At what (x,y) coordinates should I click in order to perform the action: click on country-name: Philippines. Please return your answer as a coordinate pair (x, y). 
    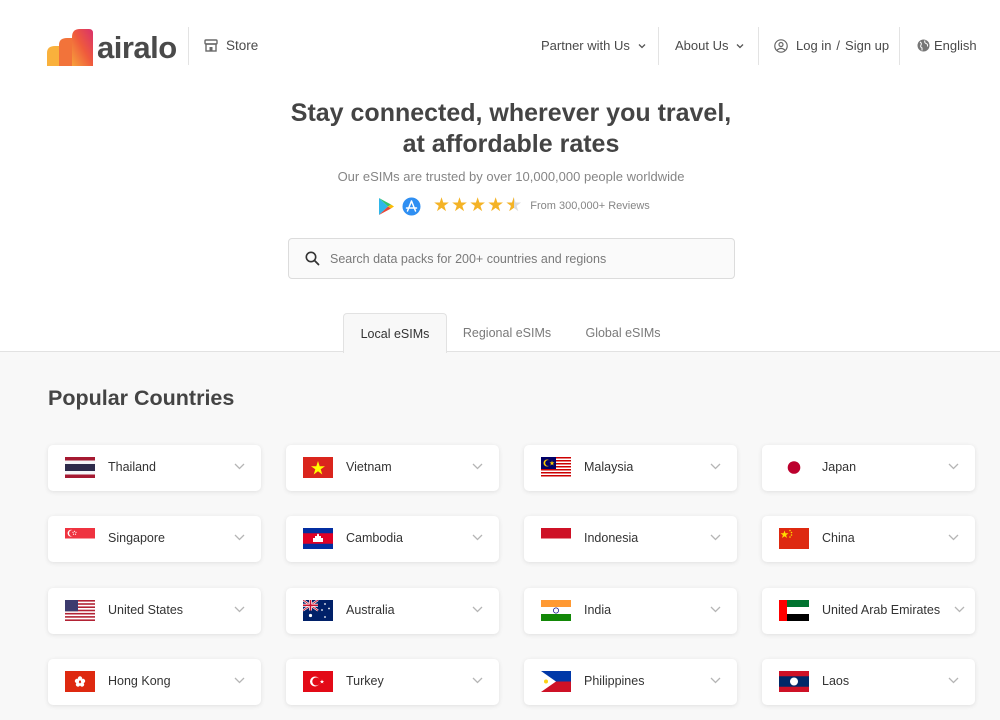
    Looking at the image, I should click on (614, 681).